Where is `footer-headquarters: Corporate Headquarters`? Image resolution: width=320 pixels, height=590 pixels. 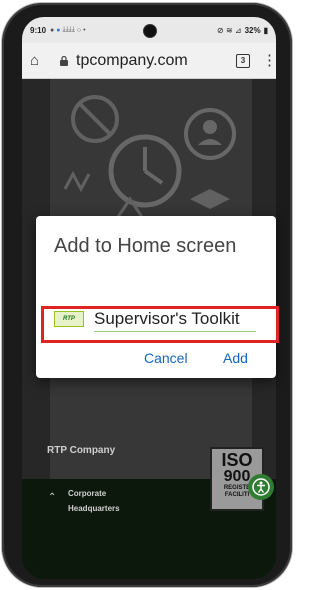 footer-headquarters: Corporate Headquarters is located at coordinates (94, 501).